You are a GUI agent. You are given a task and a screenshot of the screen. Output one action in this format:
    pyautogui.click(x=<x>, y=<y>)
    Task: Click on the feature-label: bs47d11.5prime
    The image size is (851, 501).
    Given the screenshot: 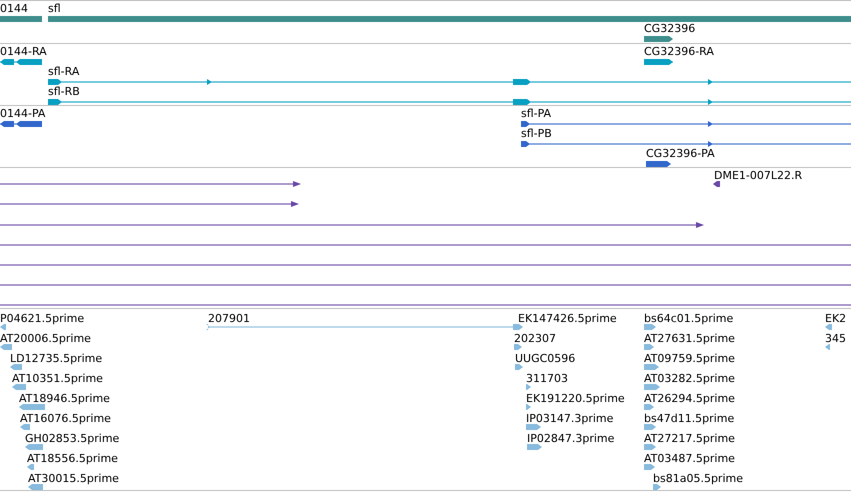 What is the action you would take?
    pyautogui.click(x=689, y=418)
    